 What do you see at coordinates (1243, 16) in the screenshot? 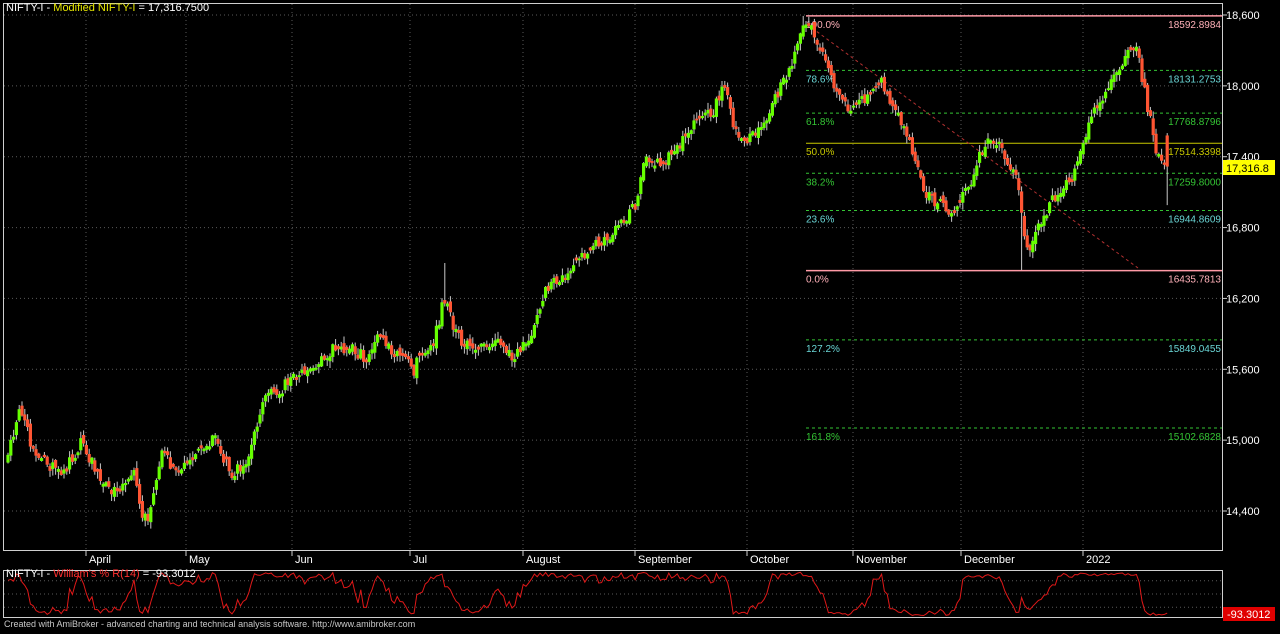
I see `y-tick-label: 18,600` at bounding box center [1243, 16].